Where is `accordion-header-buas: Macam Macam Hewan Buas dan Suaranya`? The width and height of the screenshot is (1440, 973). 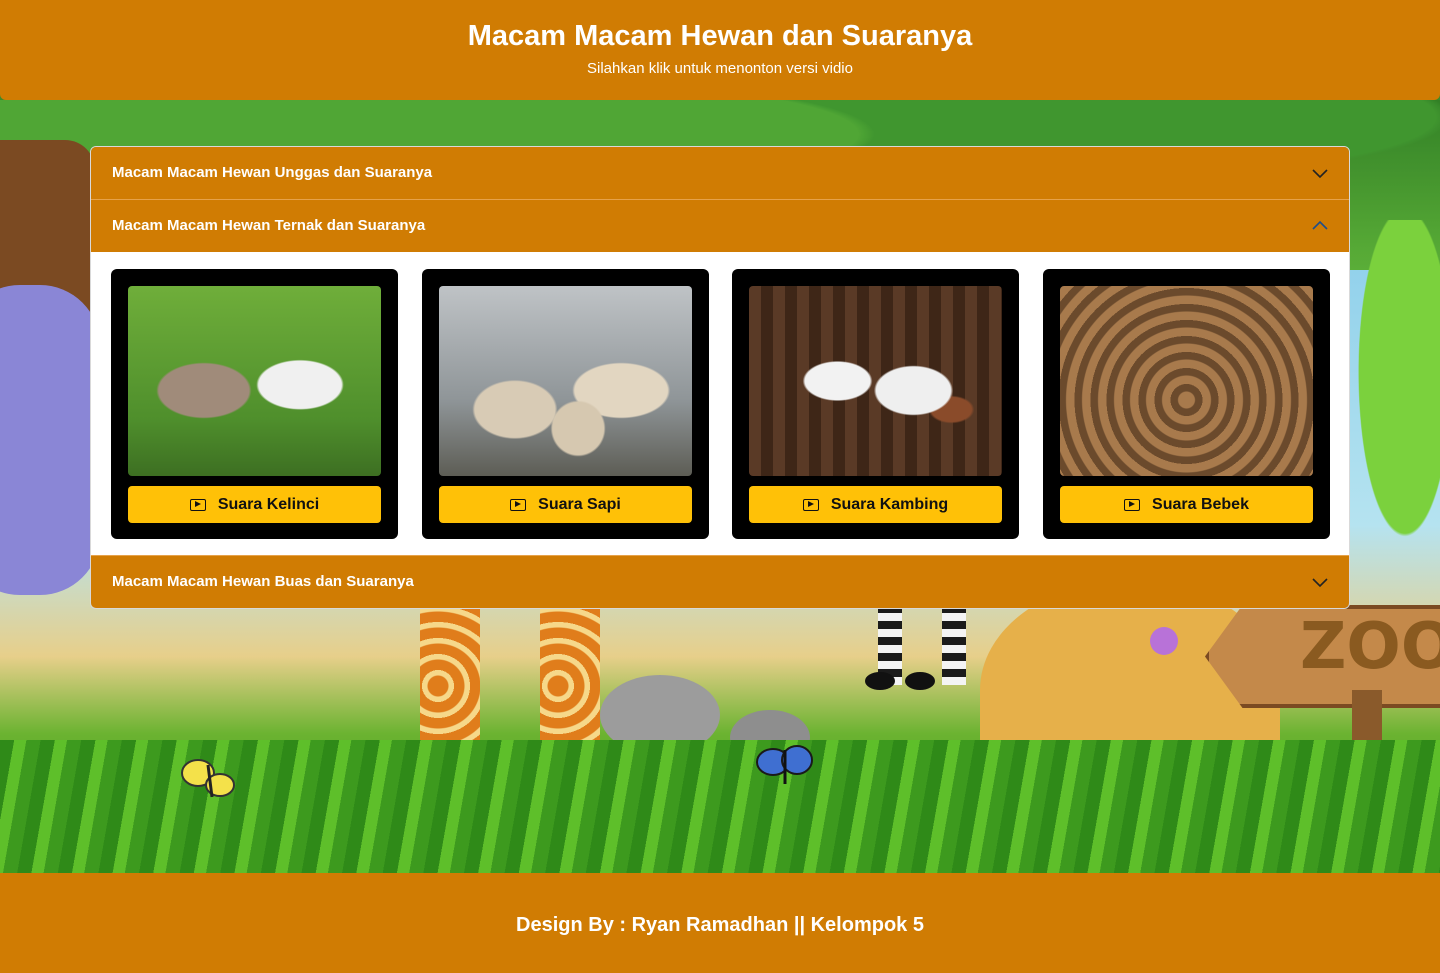
accordion-header-buas: Macam Macam Hewan Buas dan Suaranya is located at coordinates (720, 581).